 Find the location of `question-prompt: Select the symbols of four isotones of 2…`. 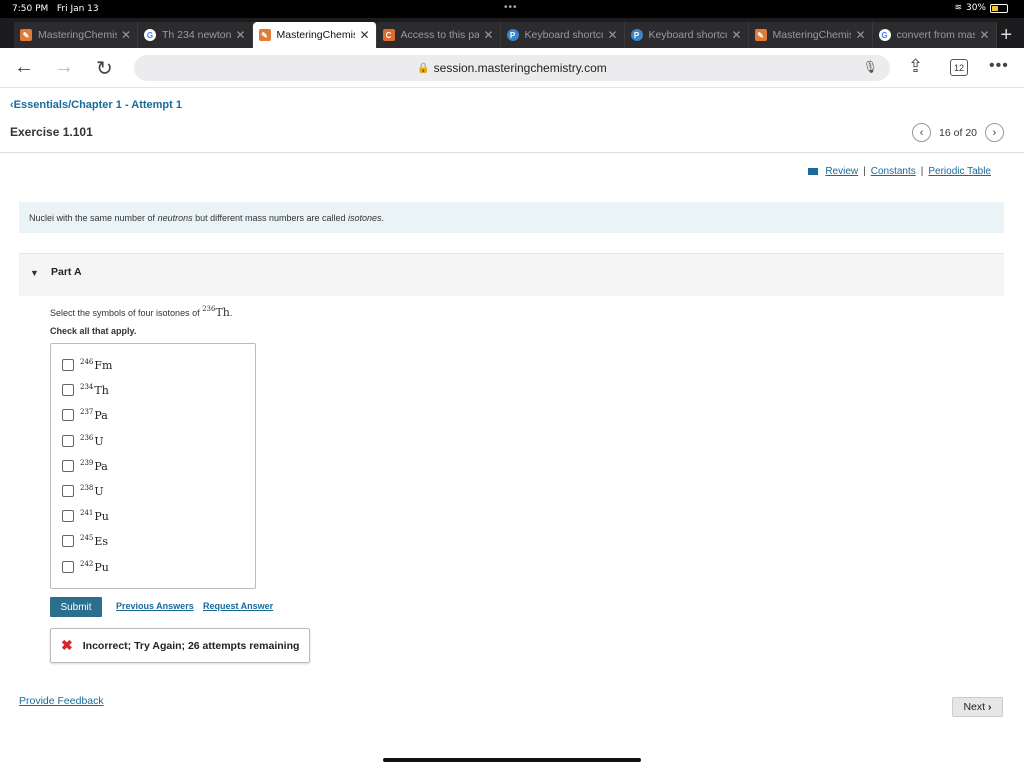

question-prompt: Select the symbols of four isotones of 2… is located at coordinates (141, 312).